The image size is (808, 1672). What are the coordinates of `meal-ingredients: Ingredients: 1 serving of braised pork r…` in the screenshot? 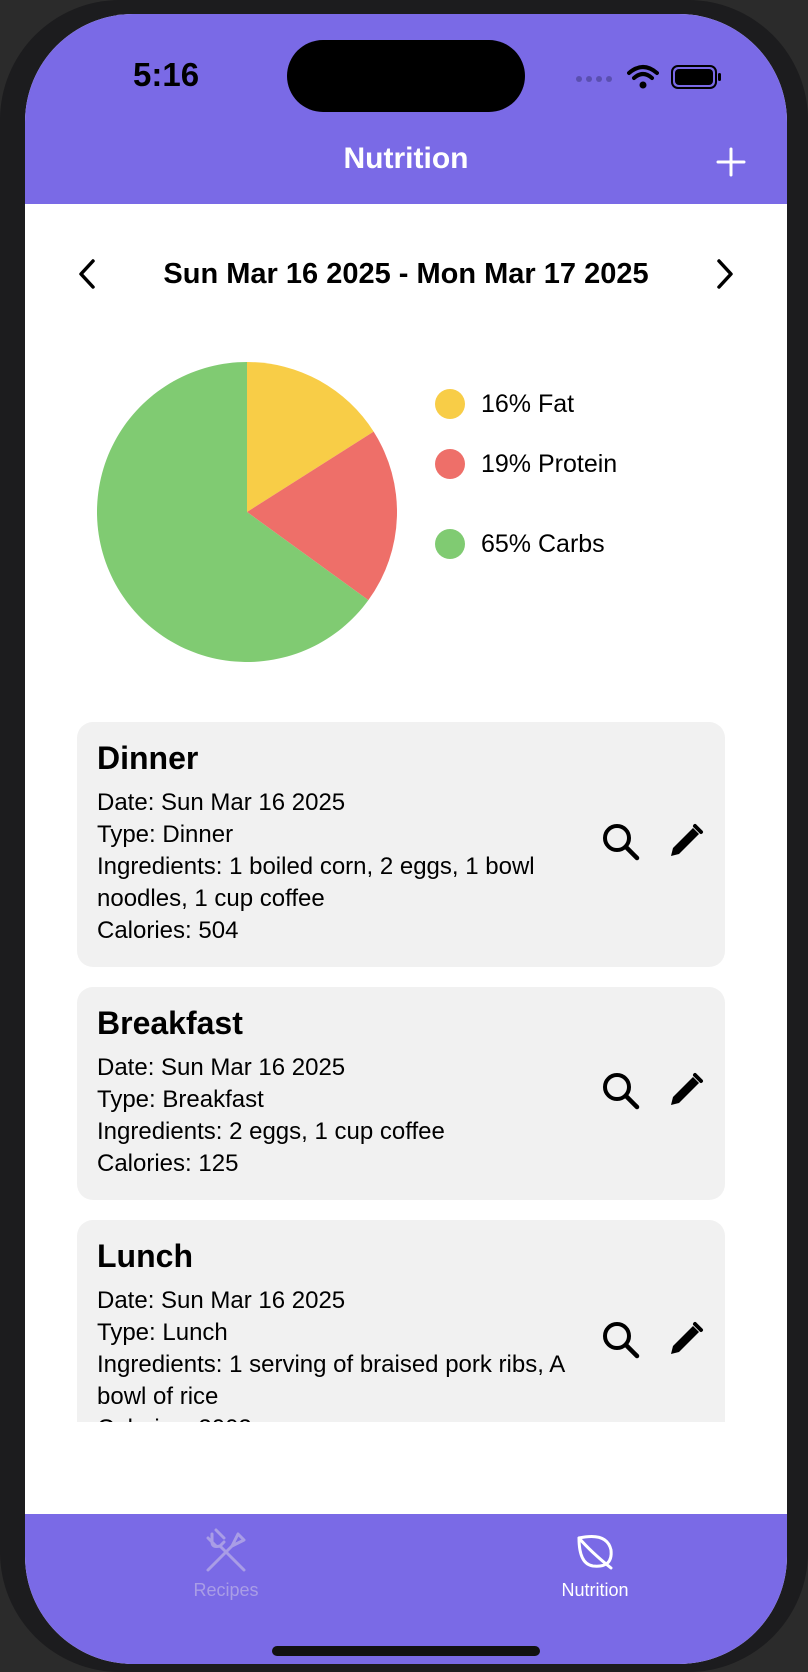 It's located at (330, 1380).